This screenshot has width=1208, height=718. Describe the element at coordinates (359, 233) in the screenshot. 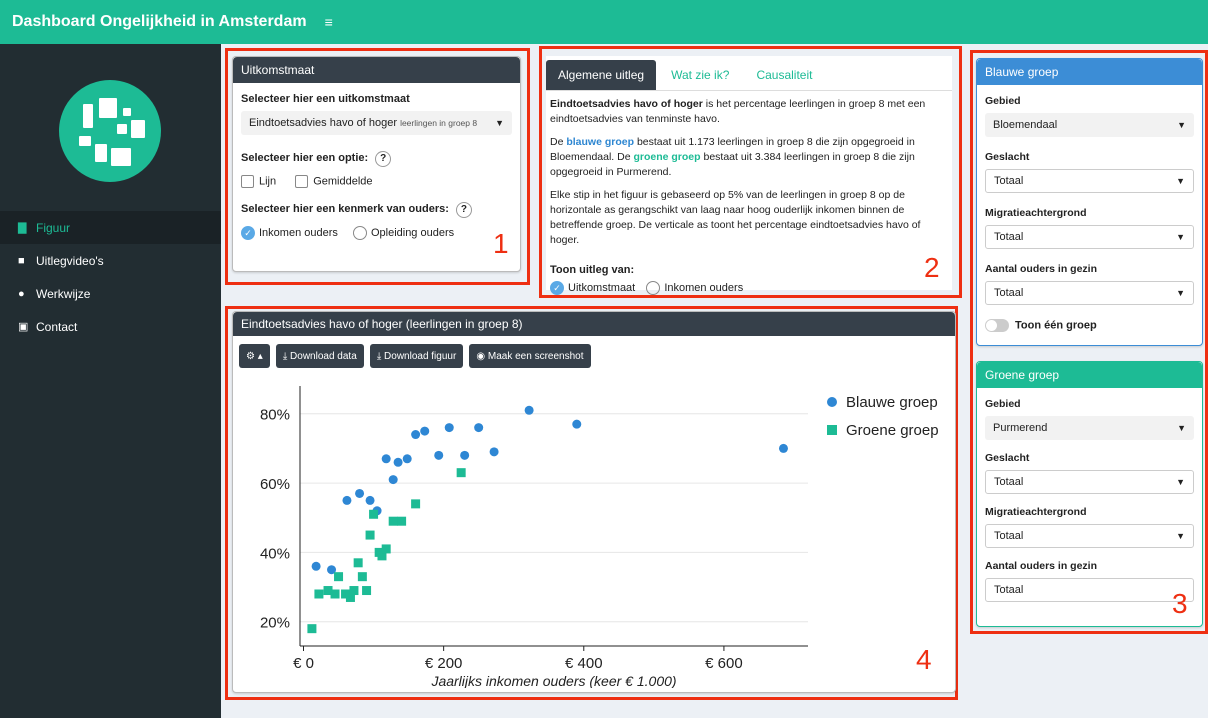

I see `opleiding-radio` at that location.